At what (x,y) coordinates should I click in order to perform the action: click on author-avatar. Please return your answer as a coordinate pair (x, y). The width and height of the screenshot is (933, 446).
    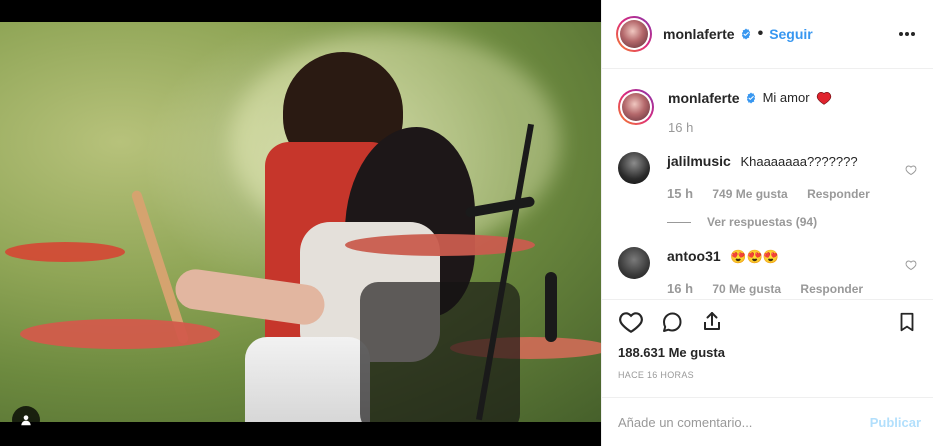
    Looking at the image, I should click on (634, 34).